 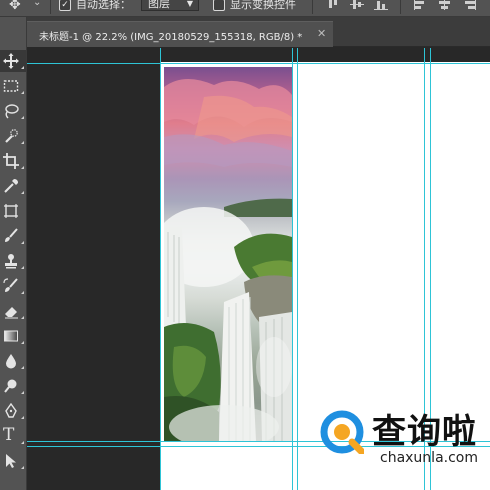 I want to click on blur-tool, so click(x=13, y=361).